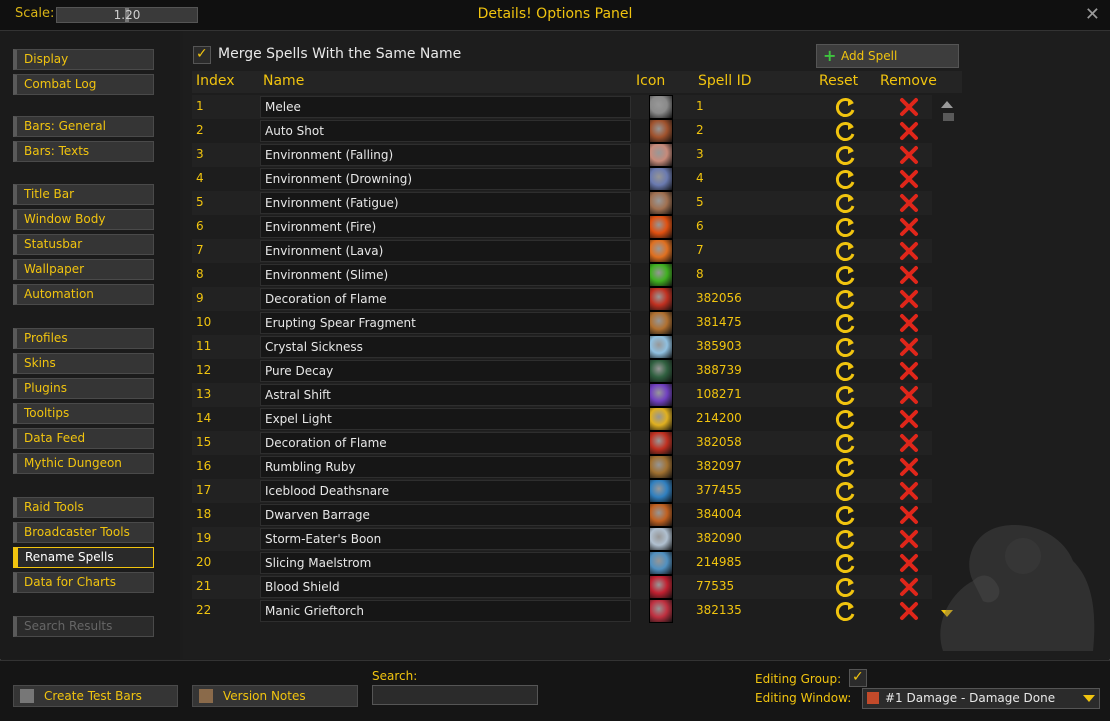 This screenshot has width=1110, height=721. Describe the element at coordinates (83, 338) in the screenshot. I see `sidebar-item-profiles: Profiles` at that location.